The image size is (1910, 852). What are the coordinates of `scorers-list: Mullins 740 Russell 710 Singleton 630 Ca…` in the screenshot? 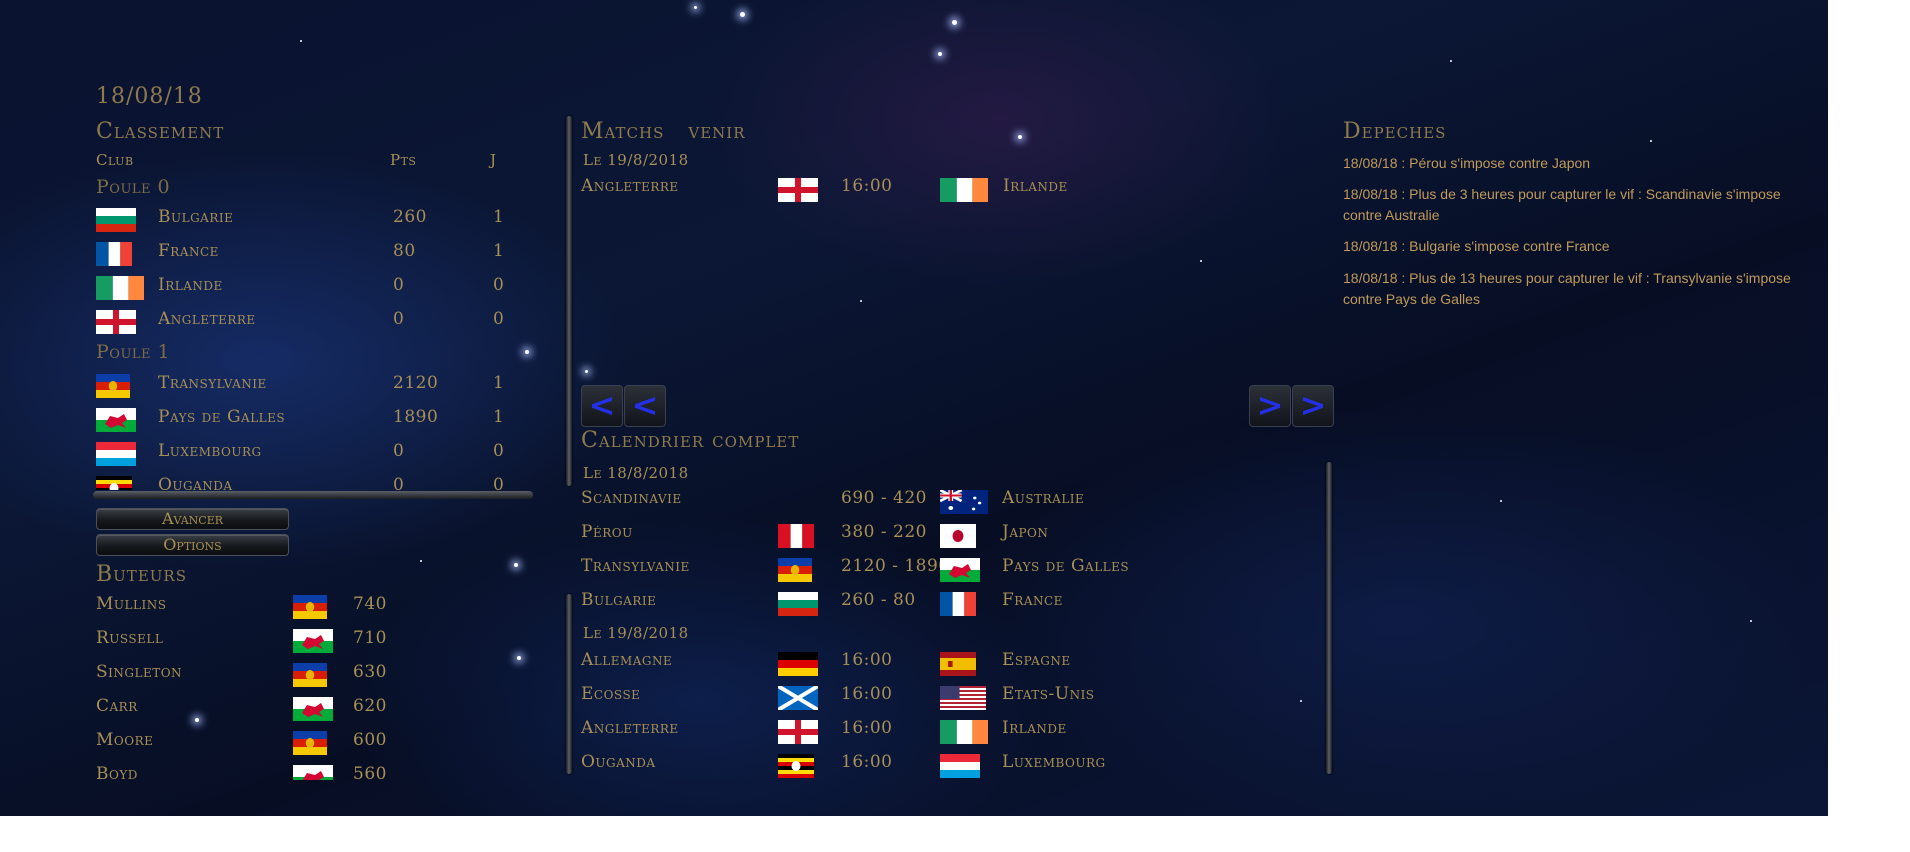 It's located at (250, 686).